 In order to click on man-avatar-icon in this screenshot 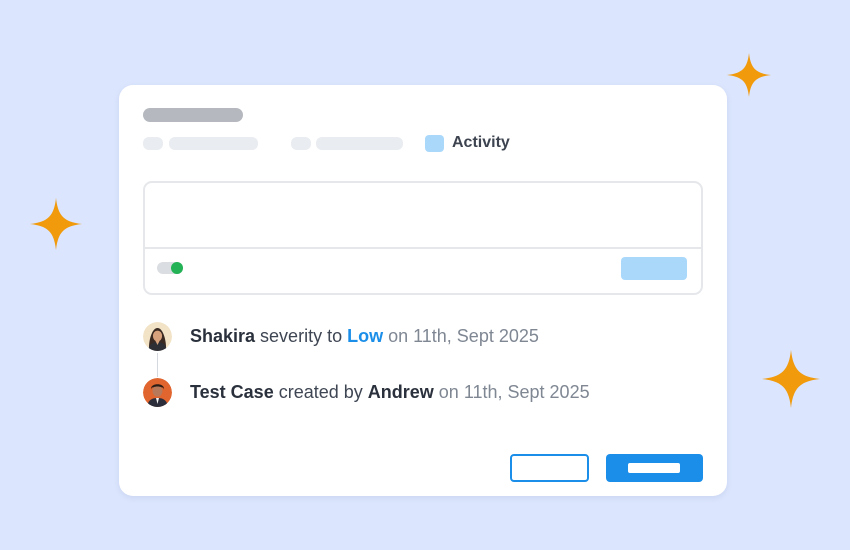, I will do `click(157, 392)`.